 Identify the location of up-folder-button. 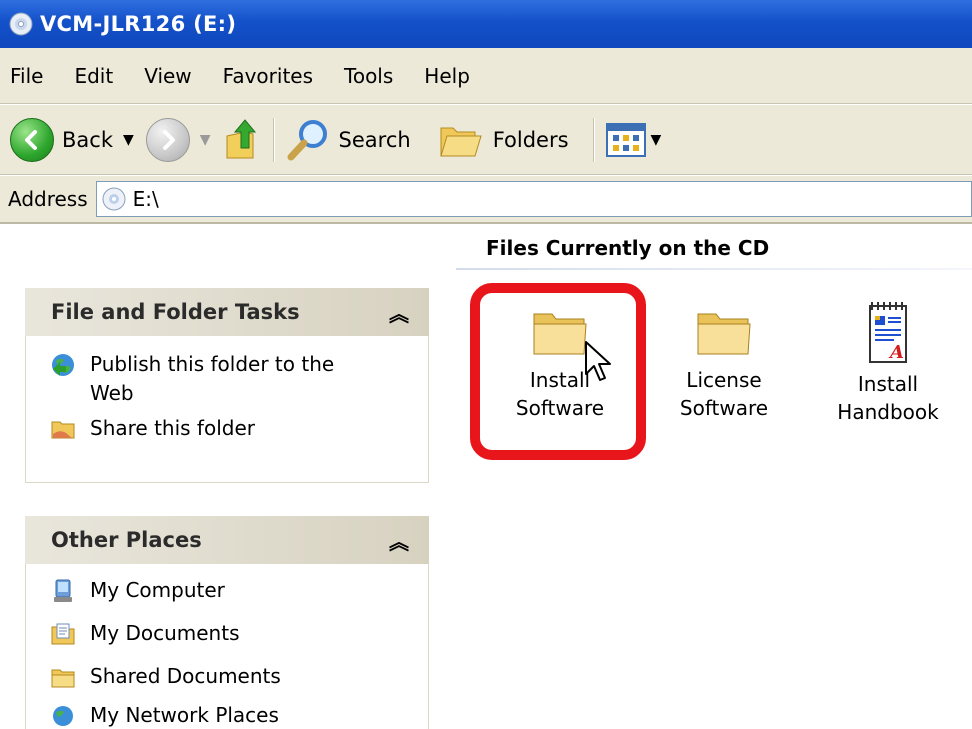
(243, 140).